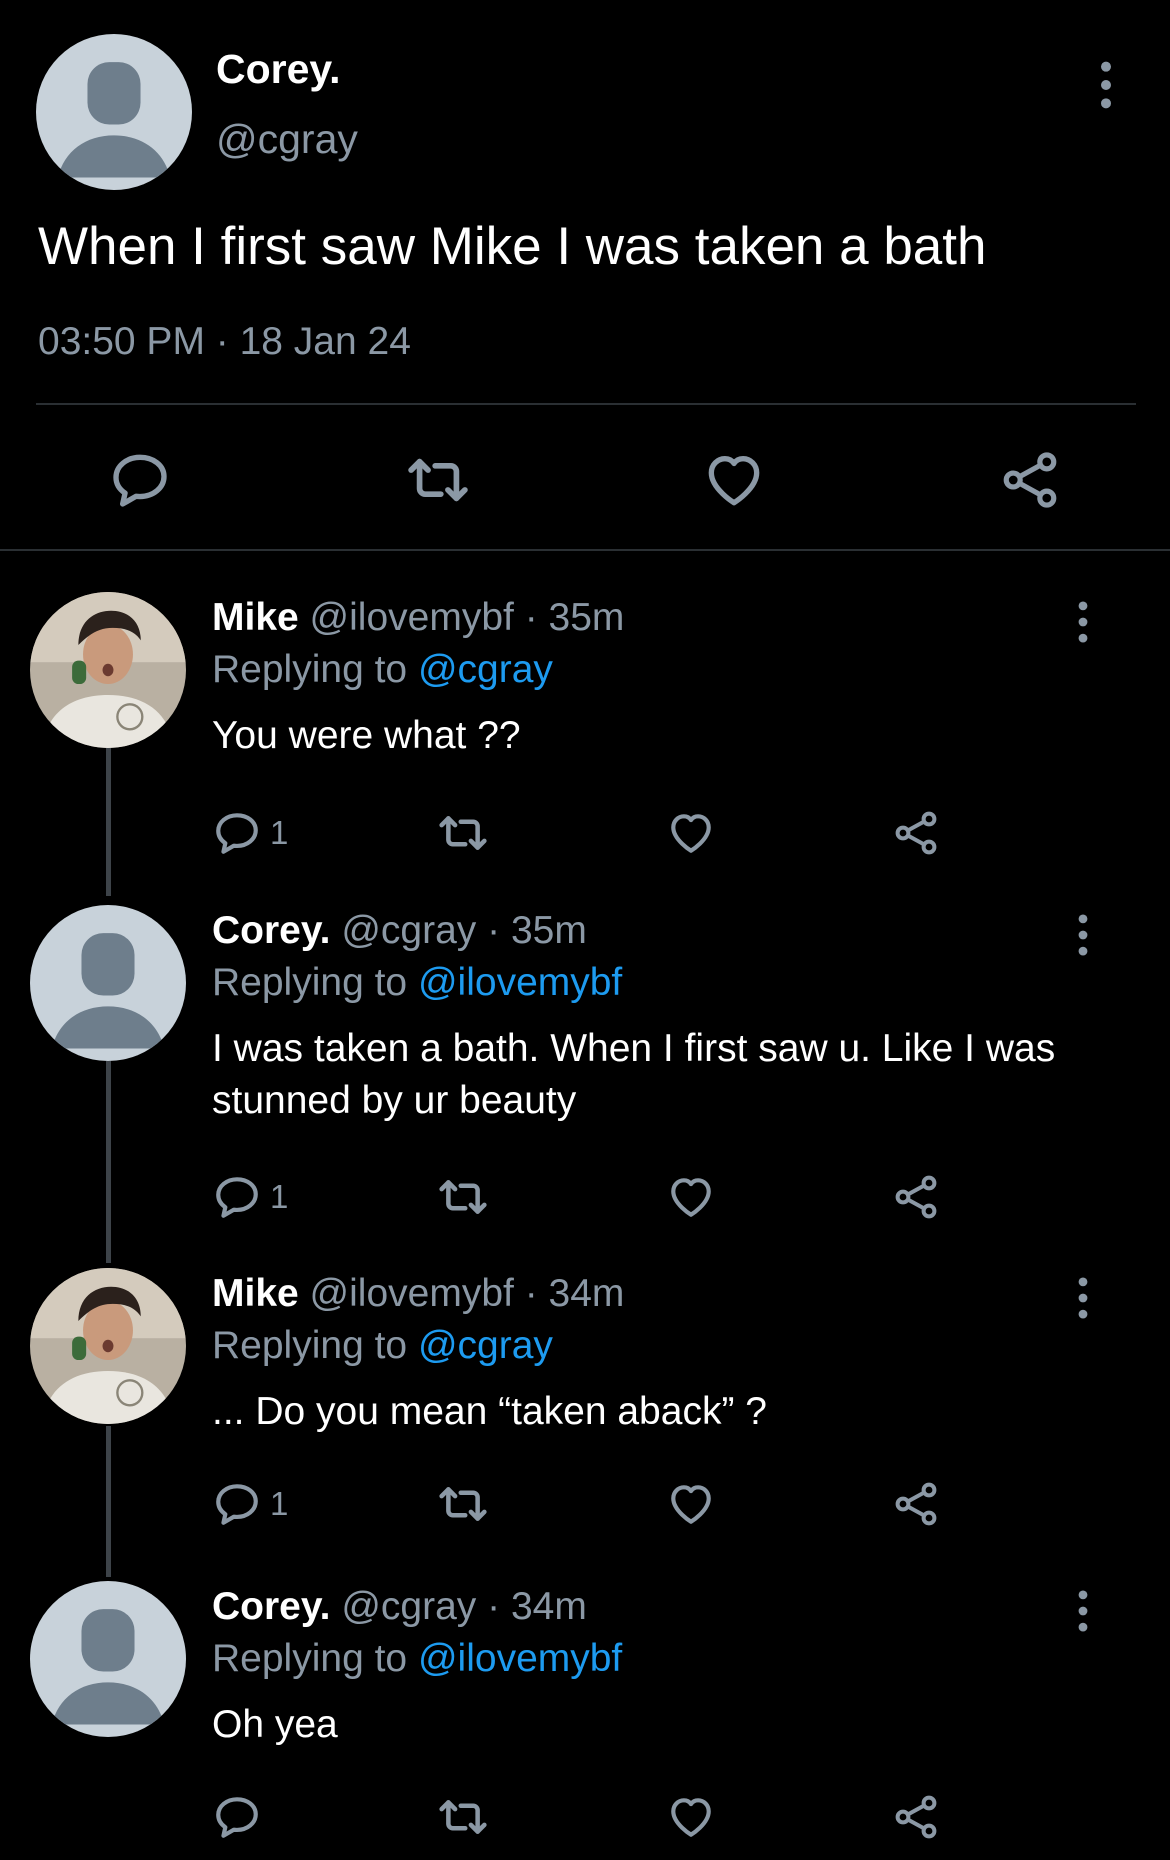 This screenshot has height=1860, width=1170. Describe the element at coordinates (586, 404) in the screenshot. I see `divider` at that location.